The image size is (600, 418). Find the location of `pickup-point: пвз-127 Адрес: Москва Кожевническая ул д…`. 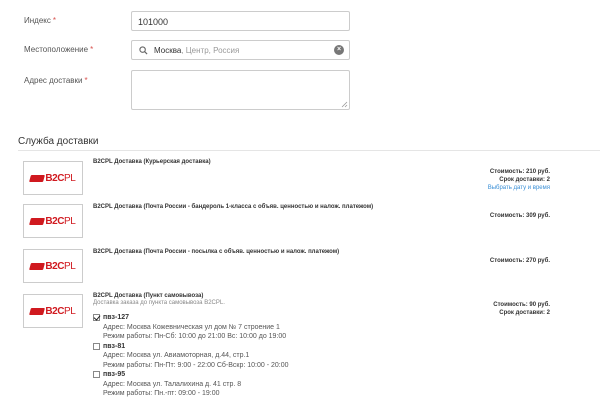

pickup-point: пвз-127 Адрес: Москва Кожевническая ул д… is located at coordinates (191, 327).